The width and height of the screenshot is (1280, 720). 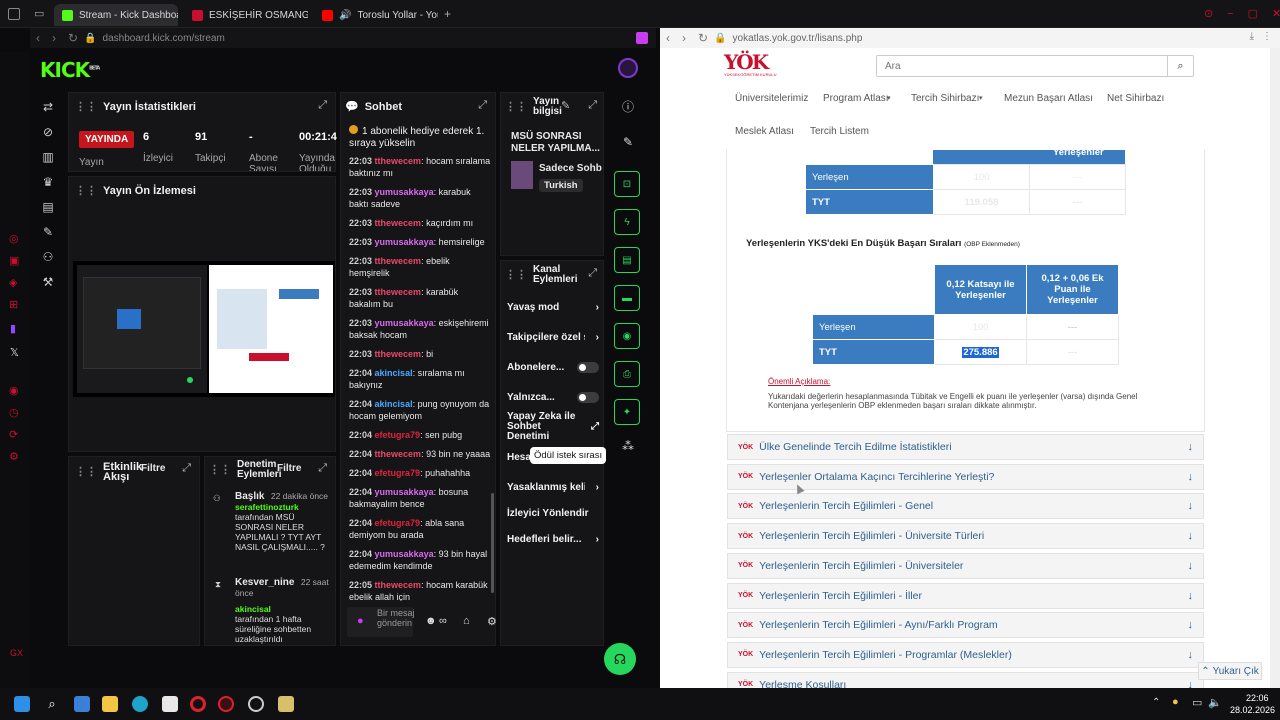 I want to click on opera-icon, so click(x=198, y=704).